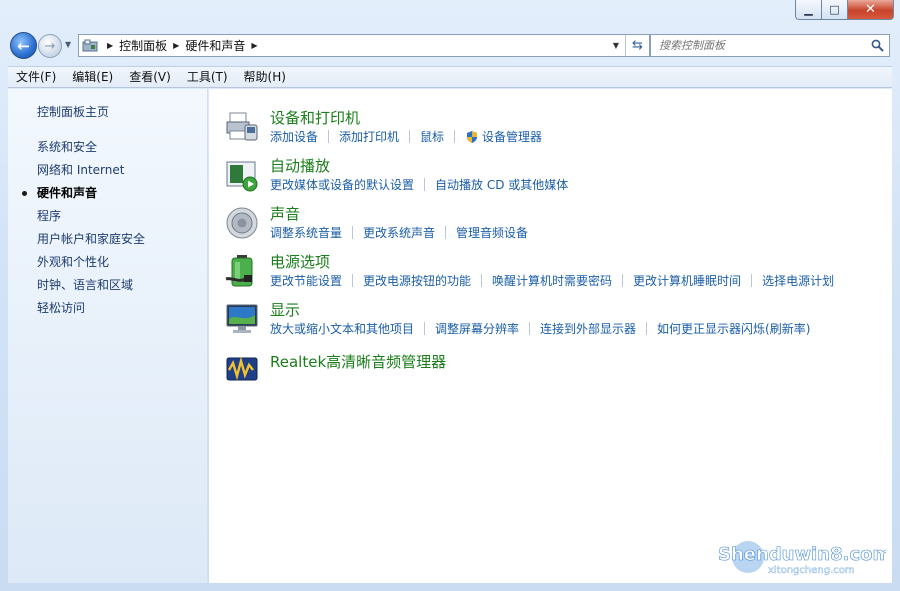  What do you see at coordinates (91, 216) in the screenshot?
I see `sidebar-item-programs: 程序` at bounding box center [91, 216].